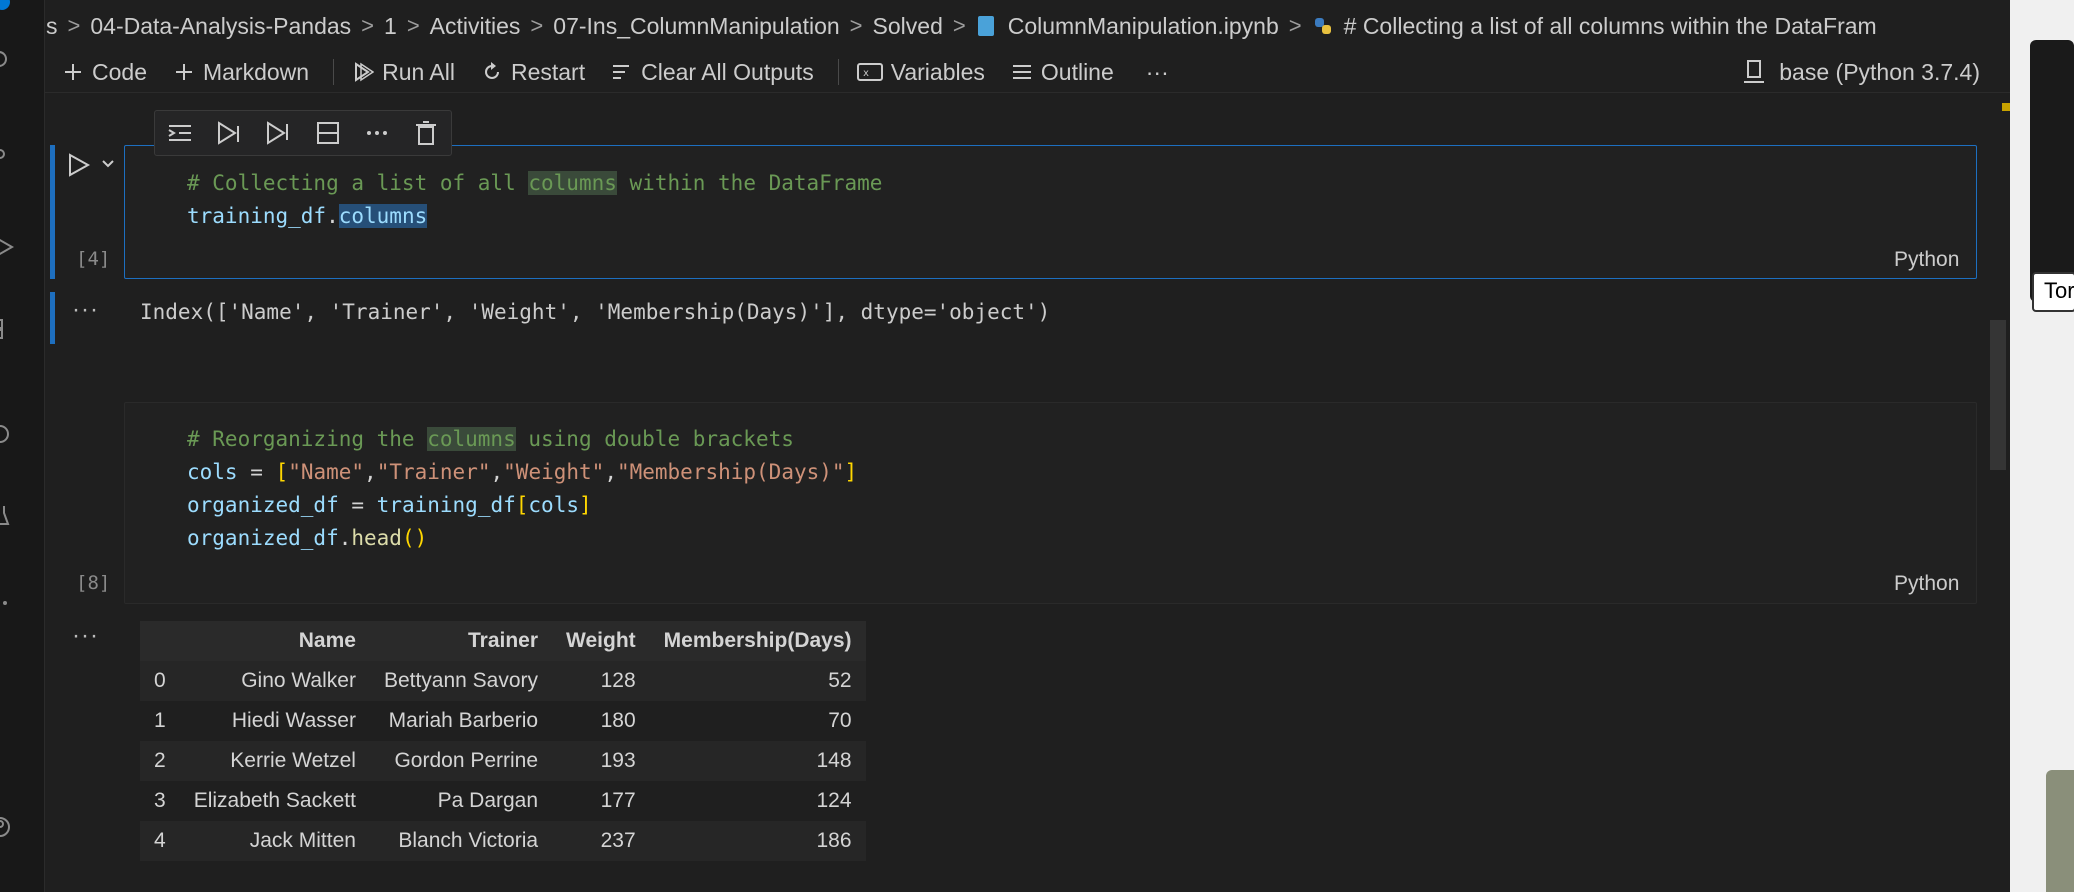  What do you see at coordinates (52, 318) in the screenshot?
I see `output-focus-indicator` at bounding box center [52, 318].